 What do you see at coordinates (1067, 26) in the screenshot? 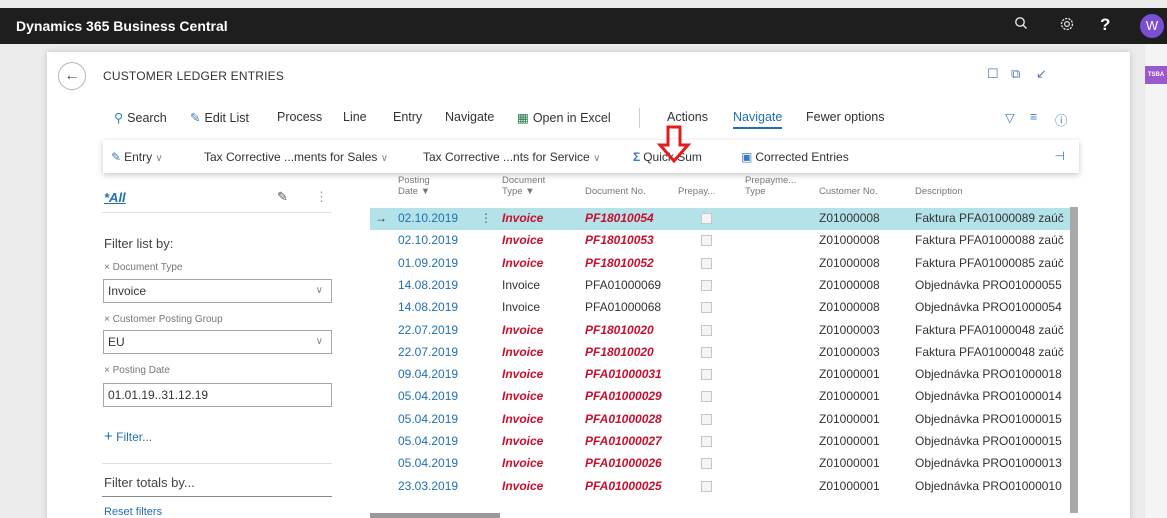
I see `gear-icon` at bounding box center [1067, 26].